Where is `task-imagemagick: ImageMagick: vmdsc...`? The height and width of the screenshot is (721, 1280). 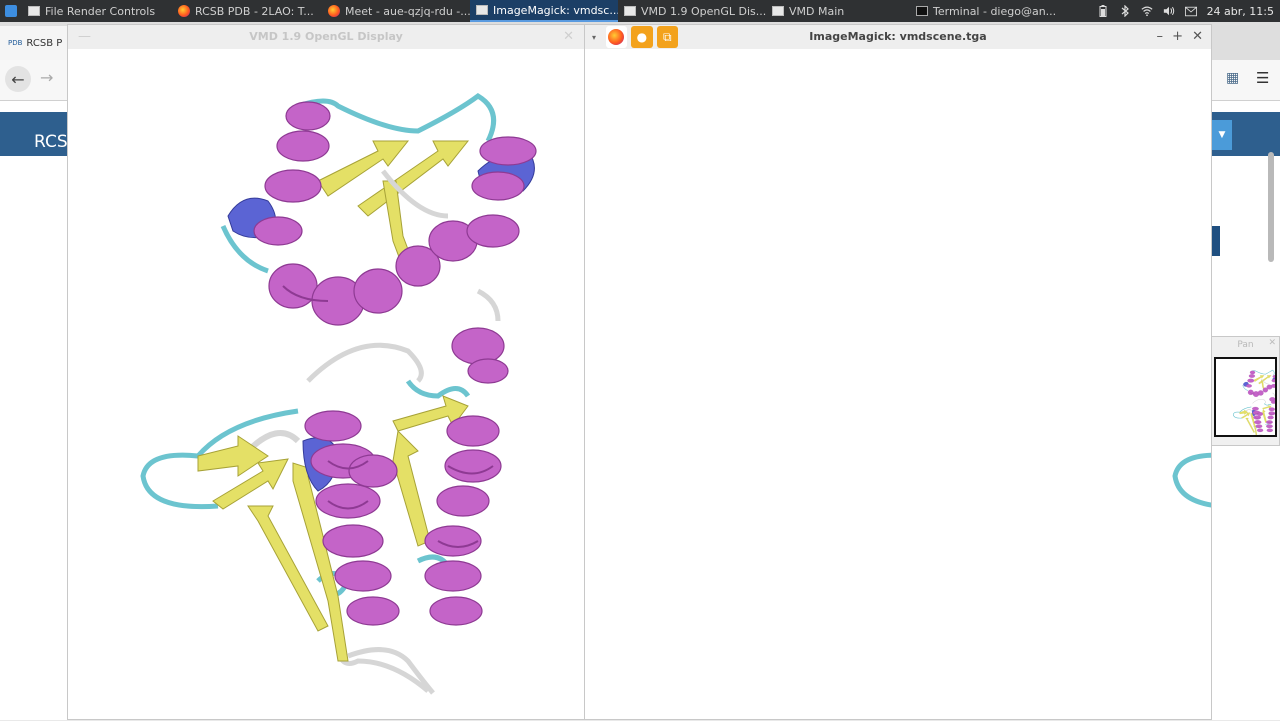 task-imagemagick: ImageMagick: vmdsc... is located at coordinates (544, 11).